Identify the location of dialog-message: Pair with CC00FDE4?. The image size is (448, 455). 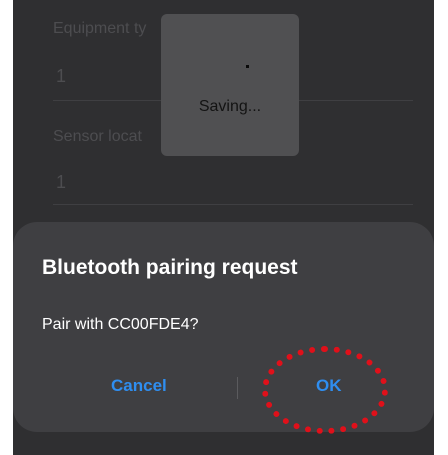
(120, 324).